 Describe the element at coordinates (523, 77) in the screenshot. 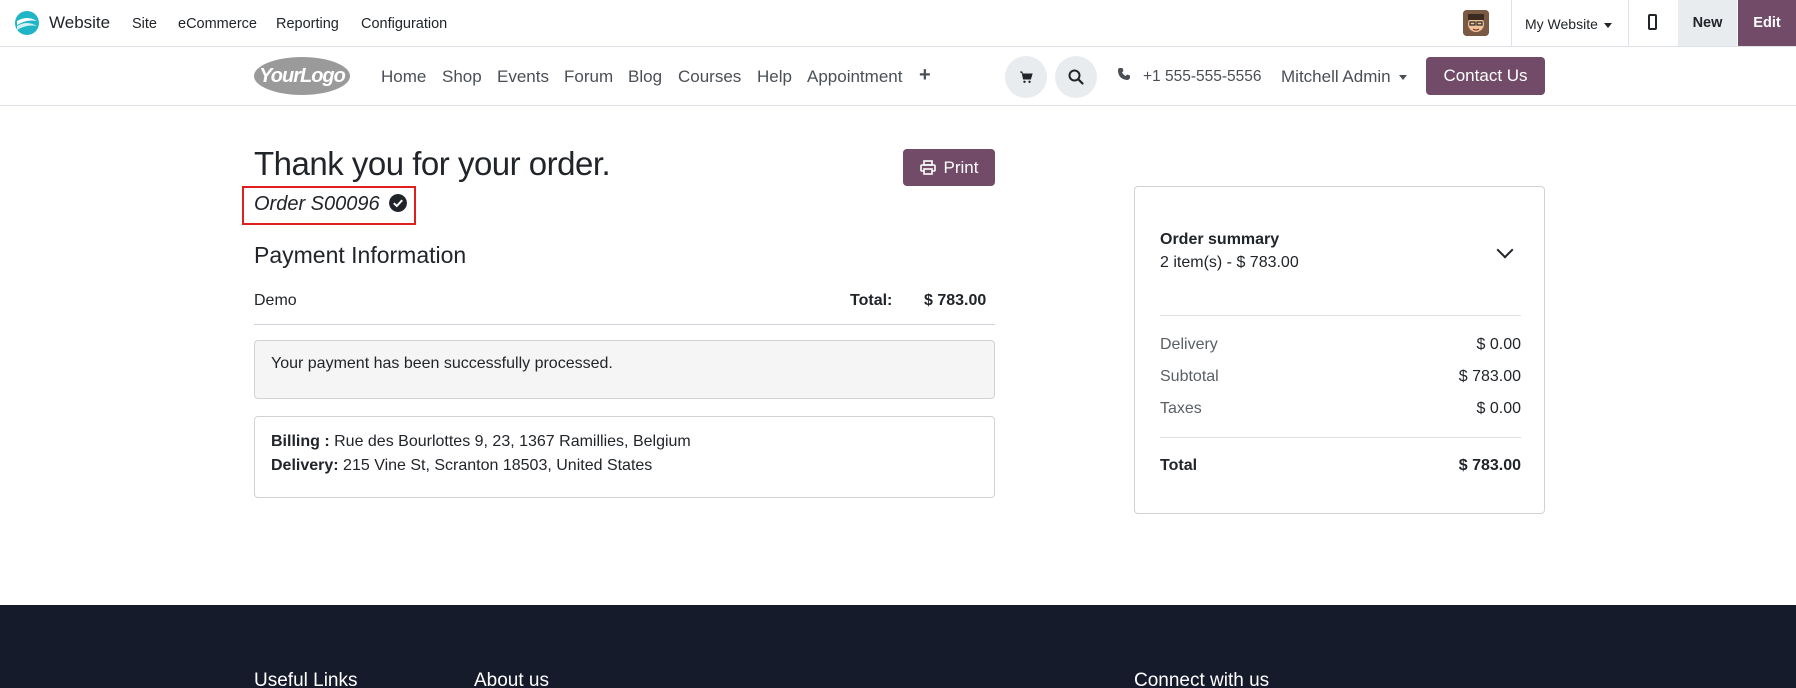

I see `nav-events: Events` at that location.